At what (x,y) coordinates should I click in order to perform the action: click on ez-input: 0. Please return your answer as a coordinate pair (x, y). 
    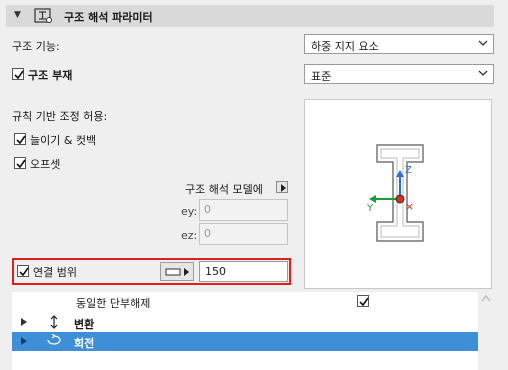
    Looking at the image, I should click on (243, 234).